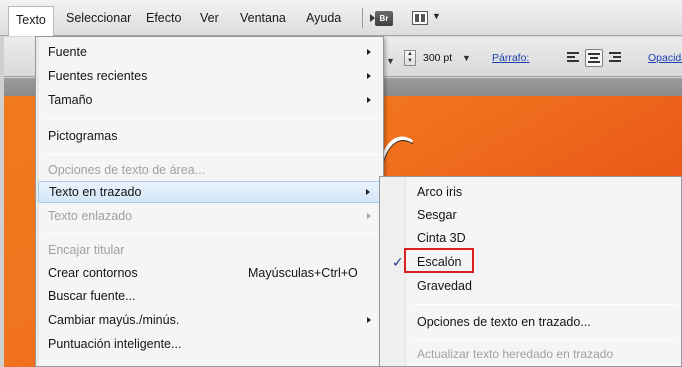  What do you see at coordinates (90, 216) in the screenshot?
I see `menu-item-label: Texto enlazado` at bounding box center [90, 216].